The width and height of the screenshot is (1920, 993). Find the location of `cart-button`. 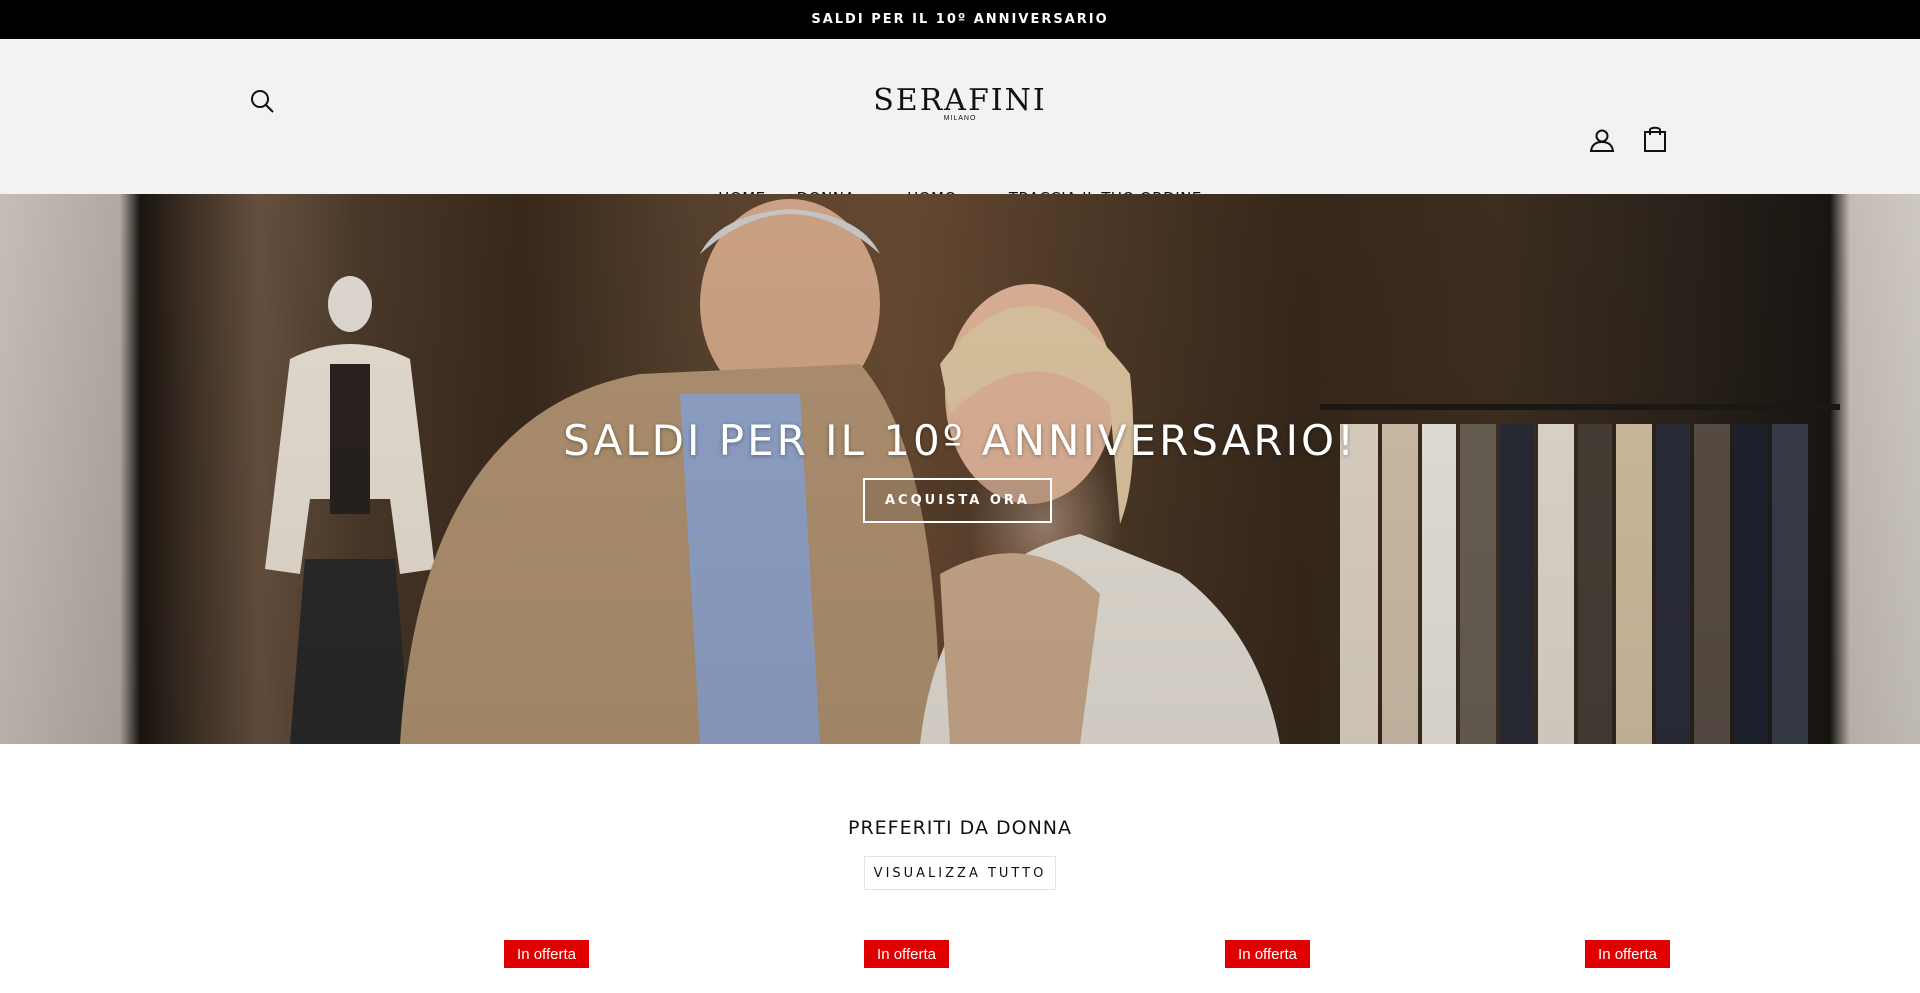

cart-button is located at coordinates (1656, 139).